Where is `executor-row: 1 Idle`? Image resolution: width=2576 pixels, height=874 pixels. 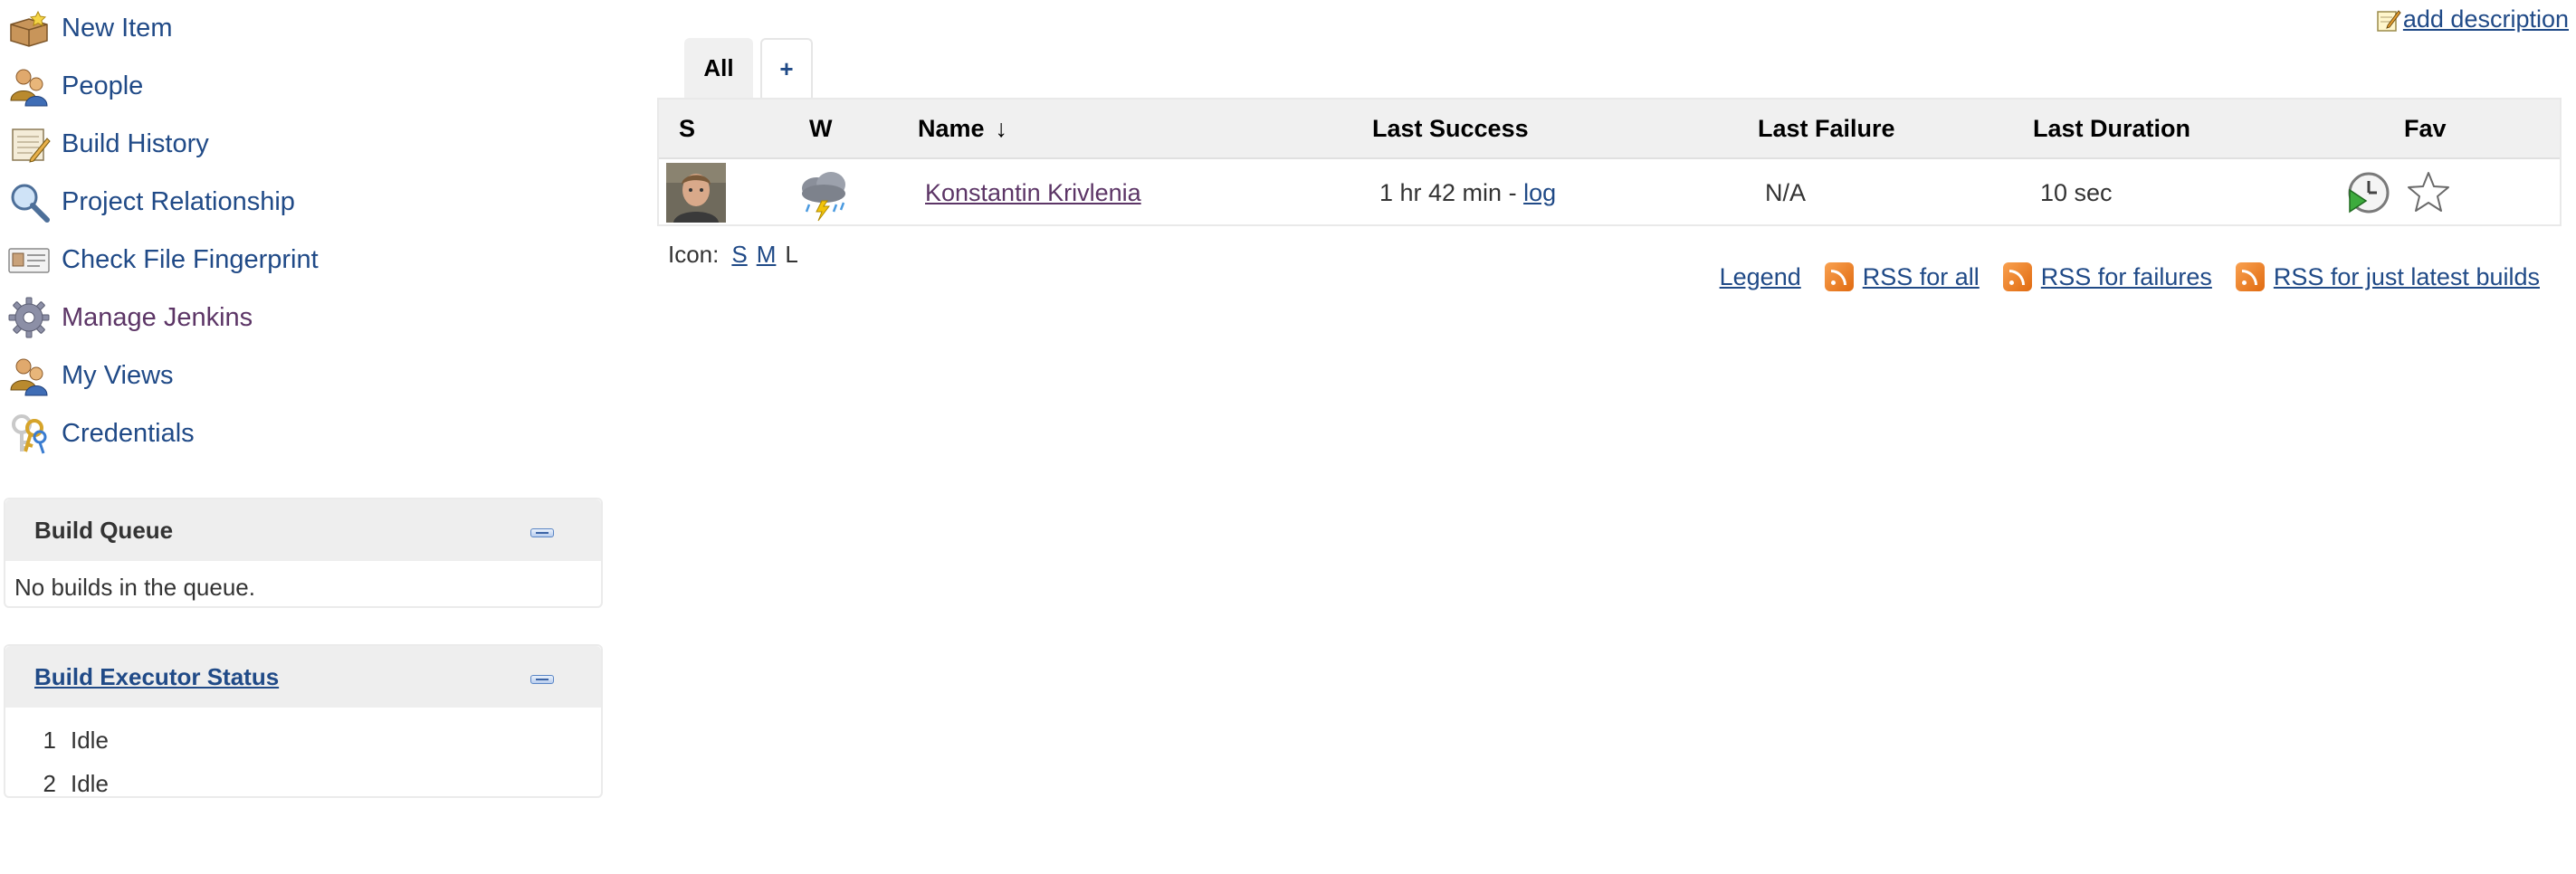 executor-row: 1 Idle is located at coordinates (57, 740).